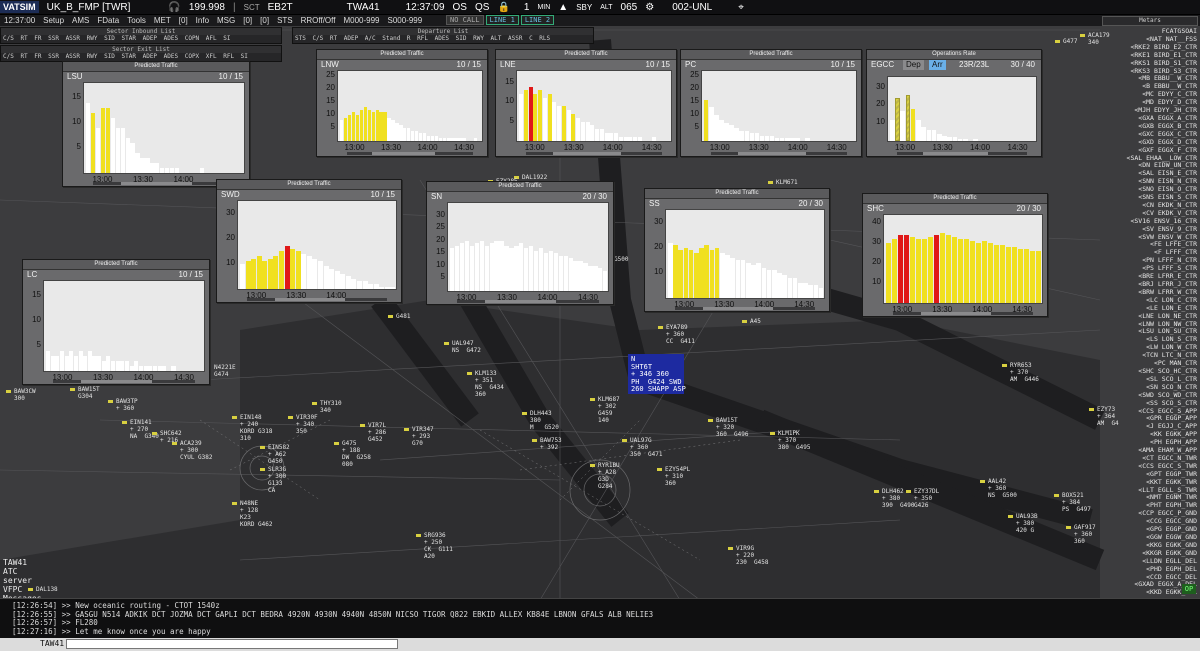 The height and width of the screenshot is (651, 1200). I want to click on aircraft-label: G477, so click(1070, 41).